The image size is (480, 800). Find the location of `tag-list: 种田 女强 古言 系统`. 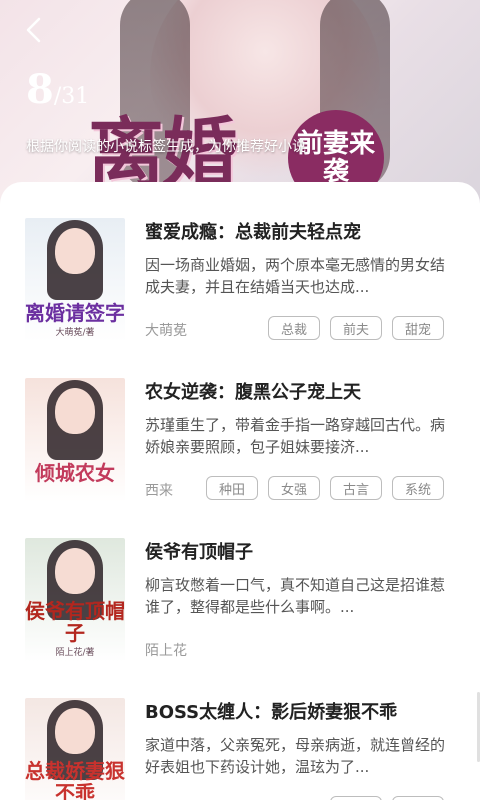

tag-list: 种田 女强 古言 系统 is located at coordinates (325, 488).